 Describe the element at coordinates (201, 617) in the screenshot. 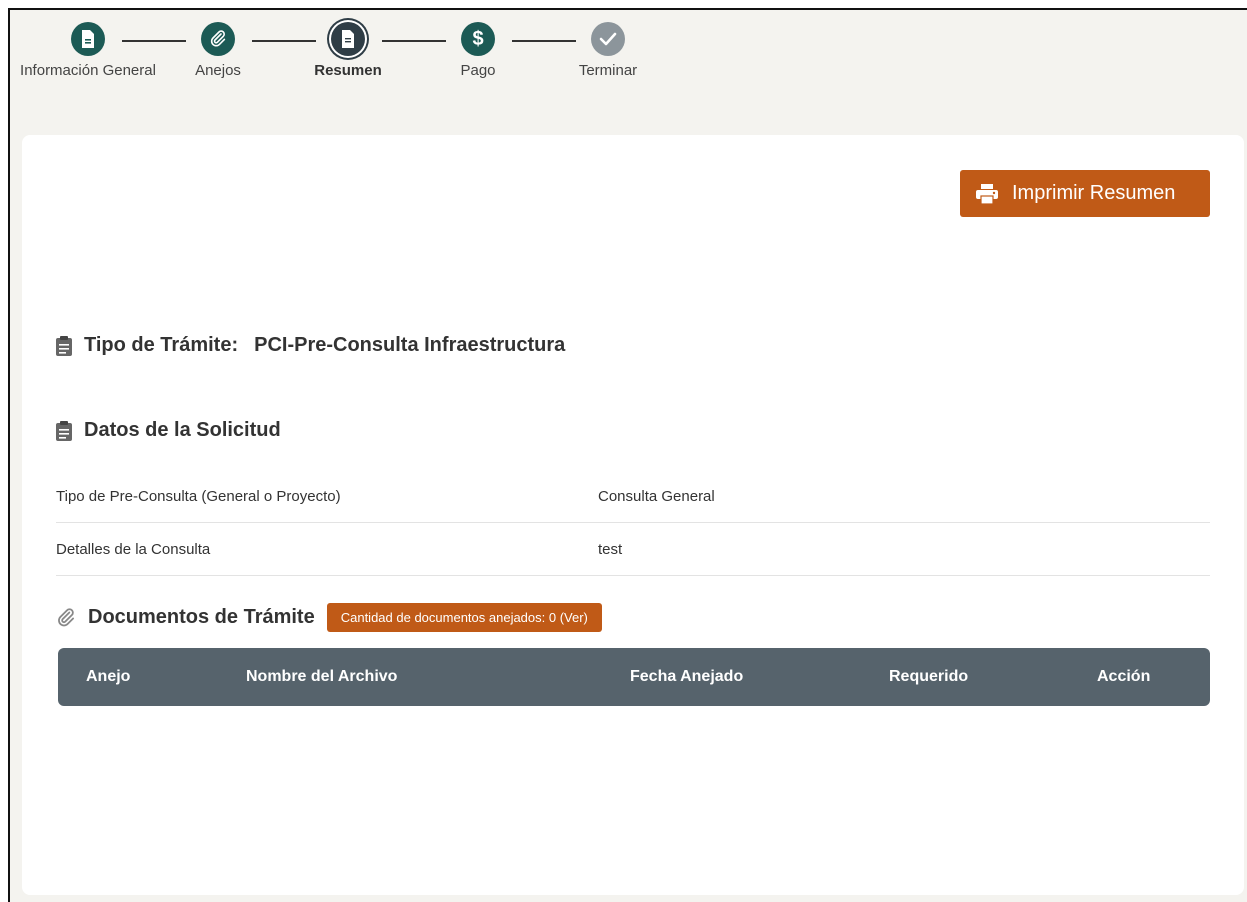

I see `documentos-title: Documentos de Trámite` at that location.